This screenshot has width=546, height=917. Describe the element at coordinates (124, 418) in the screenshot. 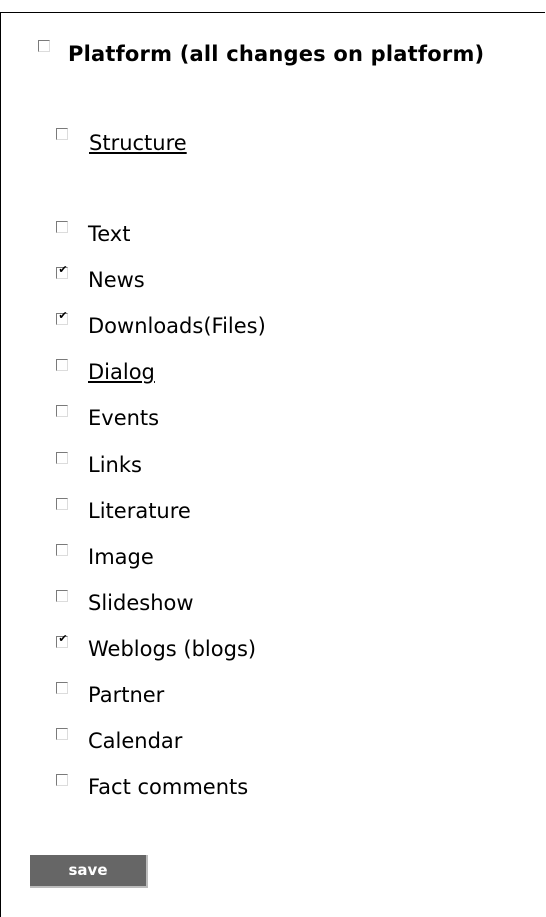

I see `module-label: Events` at that location.